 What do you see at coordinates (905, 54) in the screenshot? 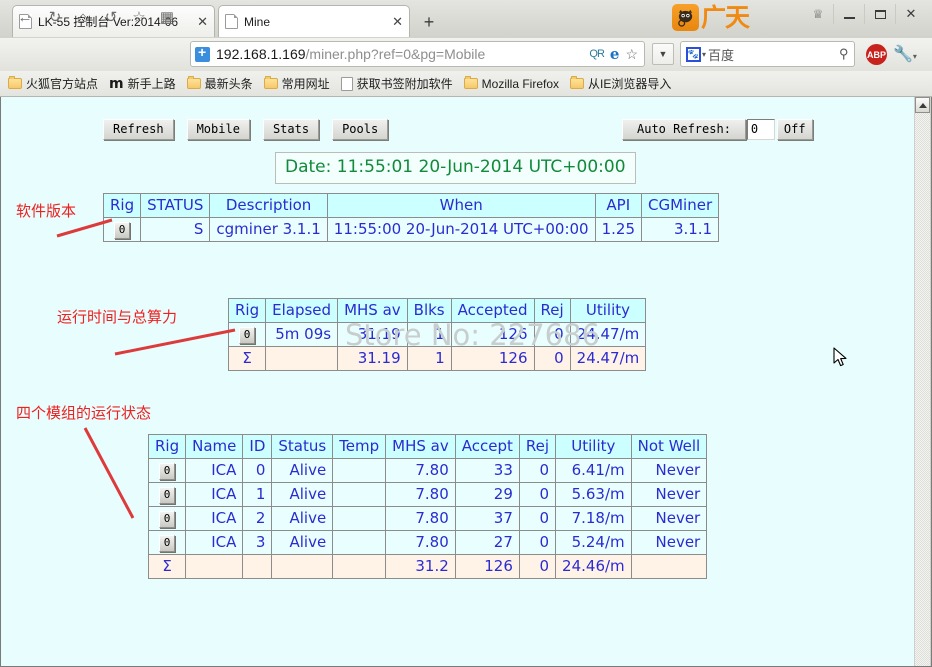
I see `wrench-icon: 🔧▾` at bounding box center [905, 54].